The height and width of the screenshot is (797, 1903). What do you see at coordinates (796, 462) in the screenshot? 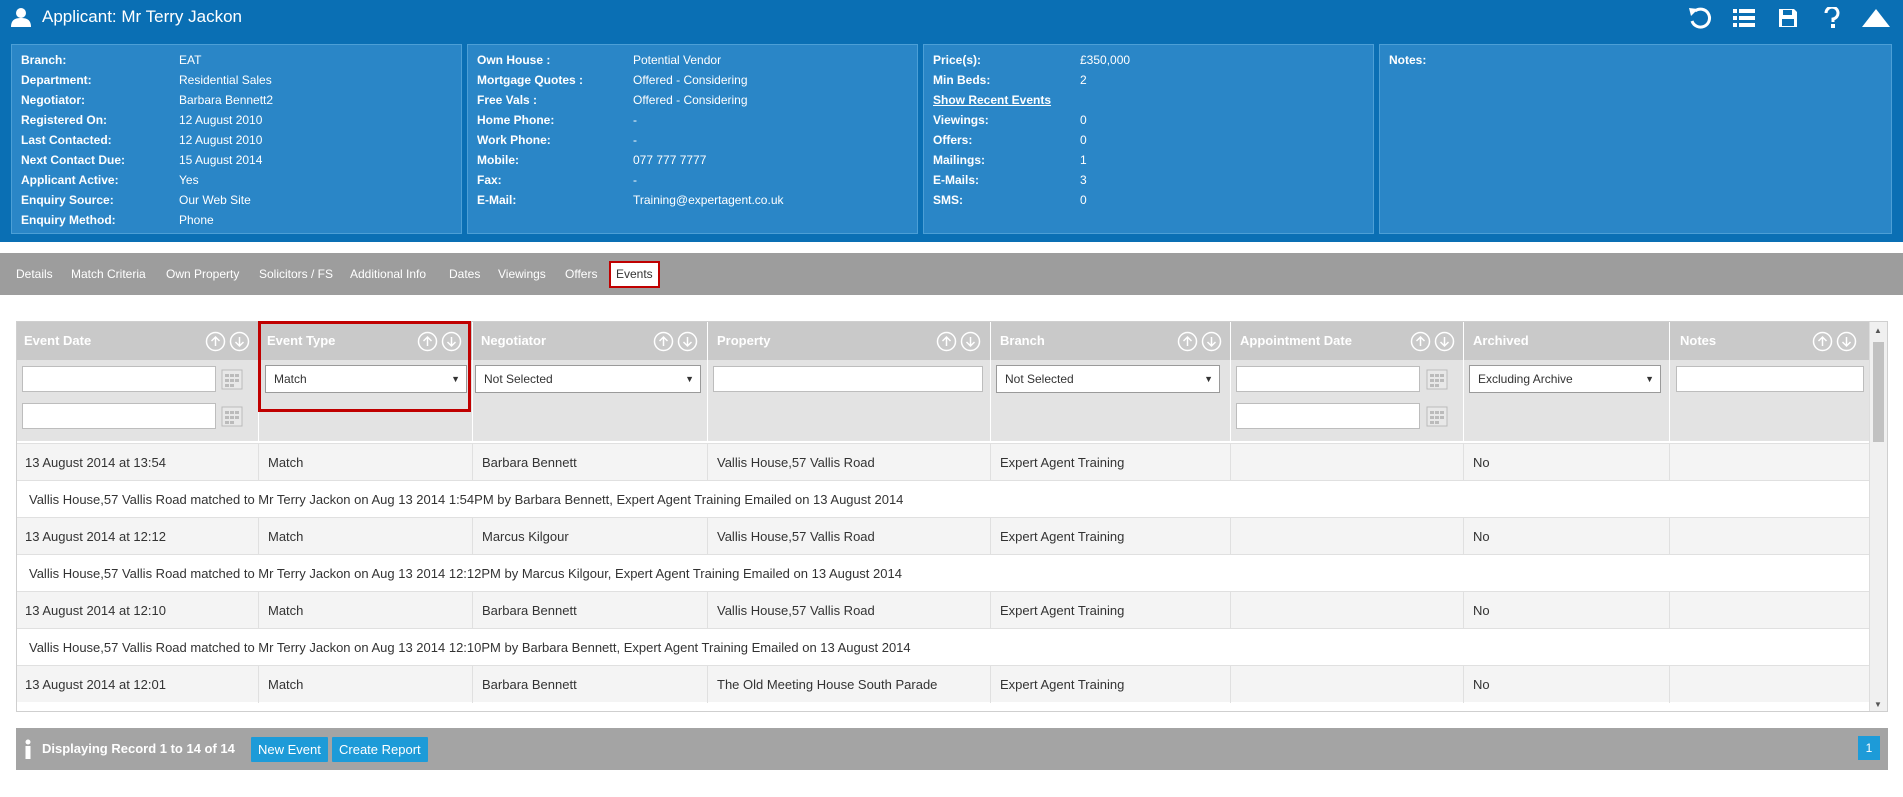
I see `property-cell: Vallis House,57 Vallis Road` at bounding box center [796, 462].